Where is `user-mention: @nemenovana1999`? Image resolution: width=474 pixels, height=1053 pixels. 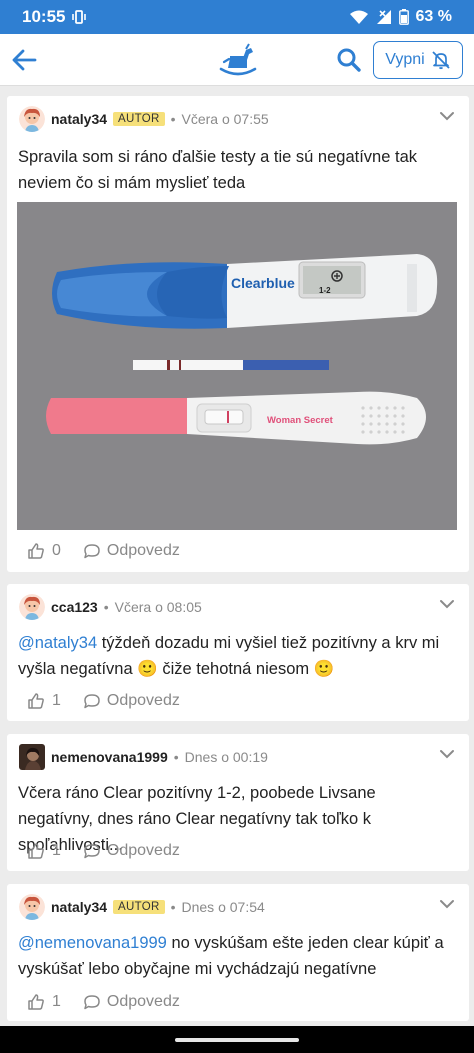 user-mention: @nemenovana1999 is located at coordinates (92, 943).